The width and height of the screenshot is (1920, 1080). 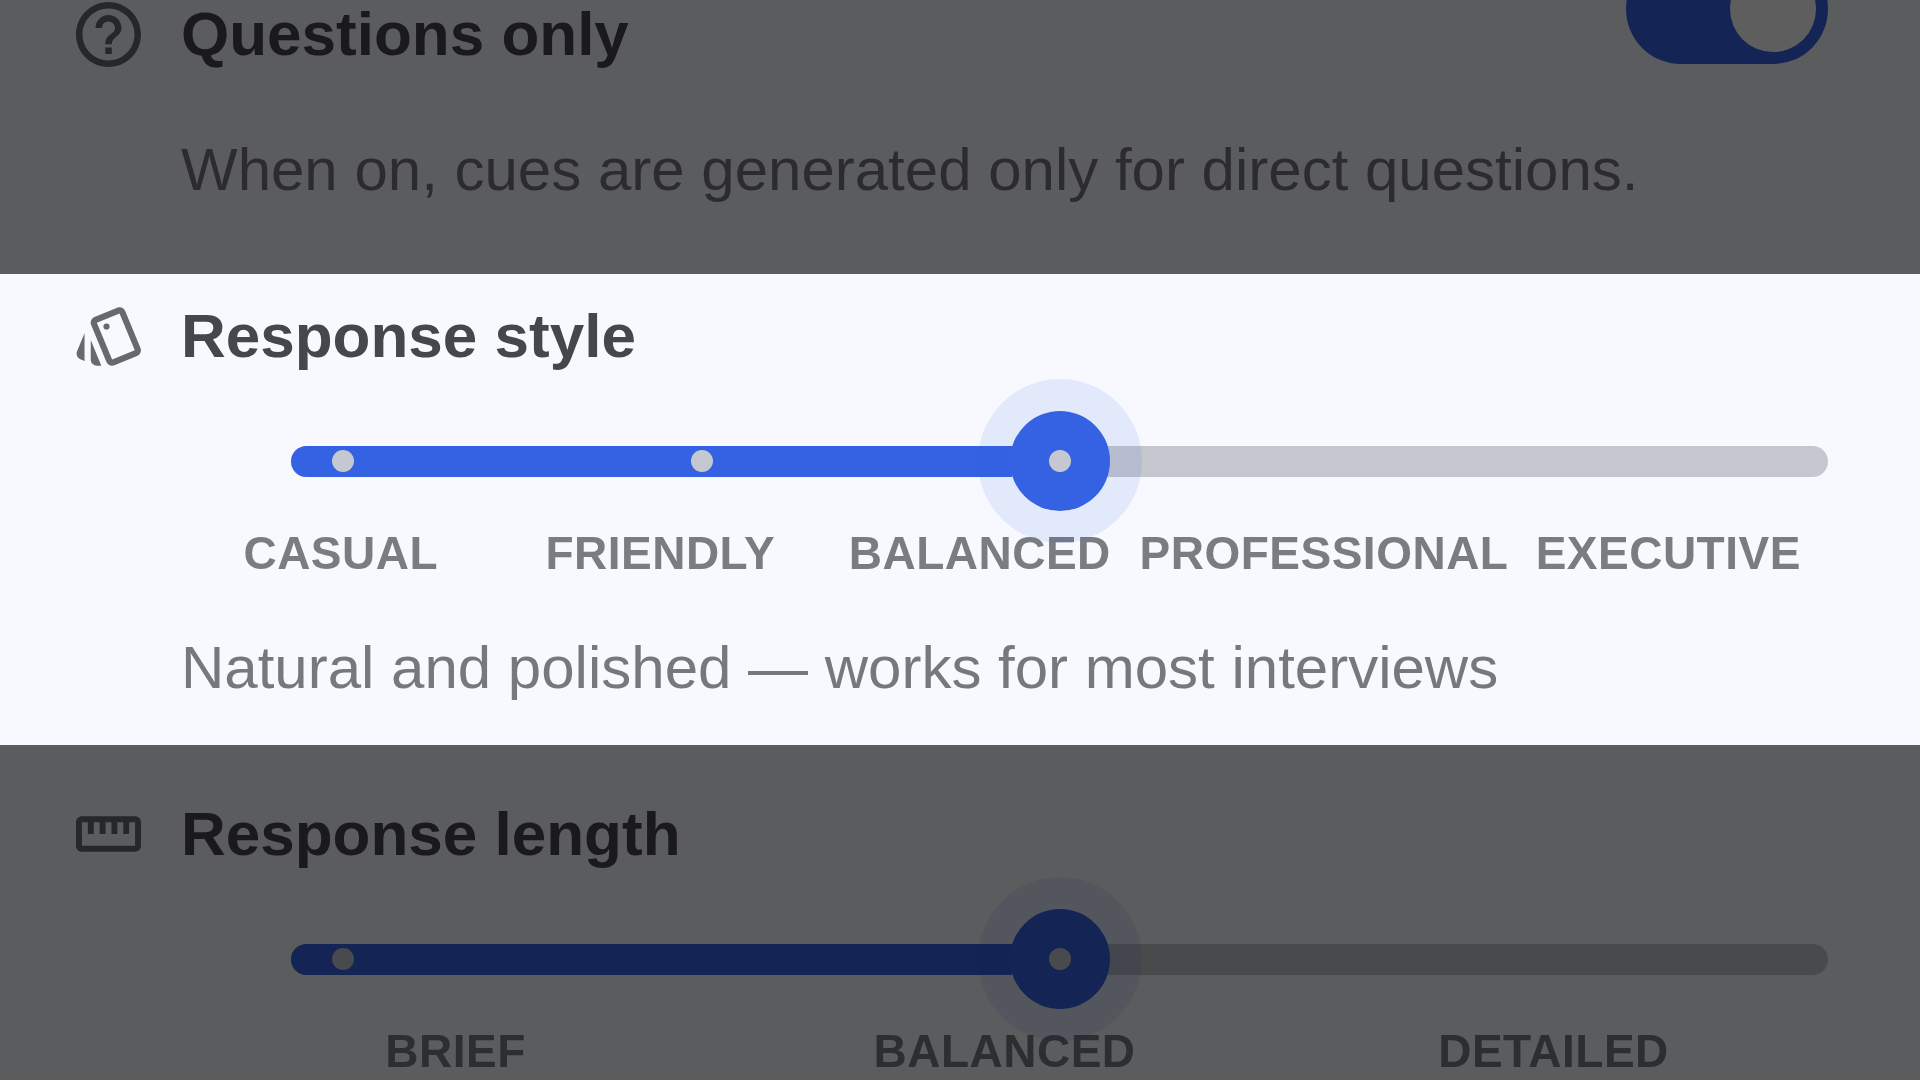 I want to click on slider-option-label: PROFESSIONAL, so click(x=1324, y=553).